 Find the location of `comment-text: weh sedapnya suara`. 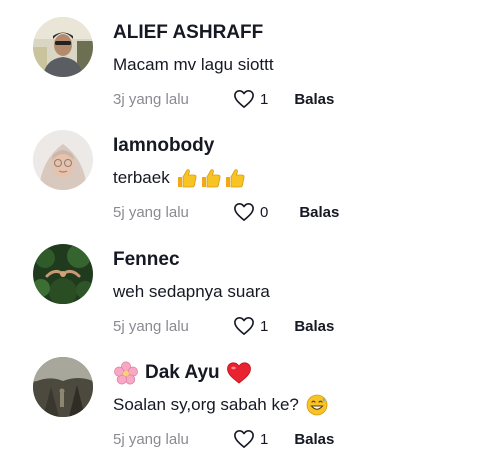

comment-text: weh sedapnya suara is located at coordinates (191, 292).